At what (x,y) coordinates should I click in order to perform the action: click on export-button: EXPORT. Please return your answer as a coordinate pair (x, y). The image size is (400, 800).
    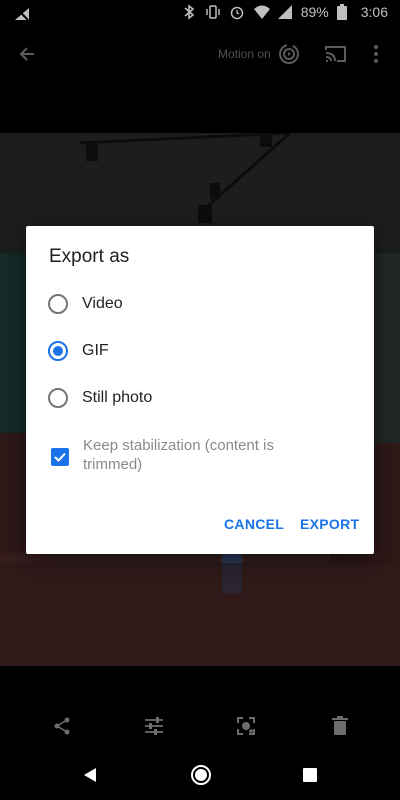
    Looking at the image, I should click on (329, 524).